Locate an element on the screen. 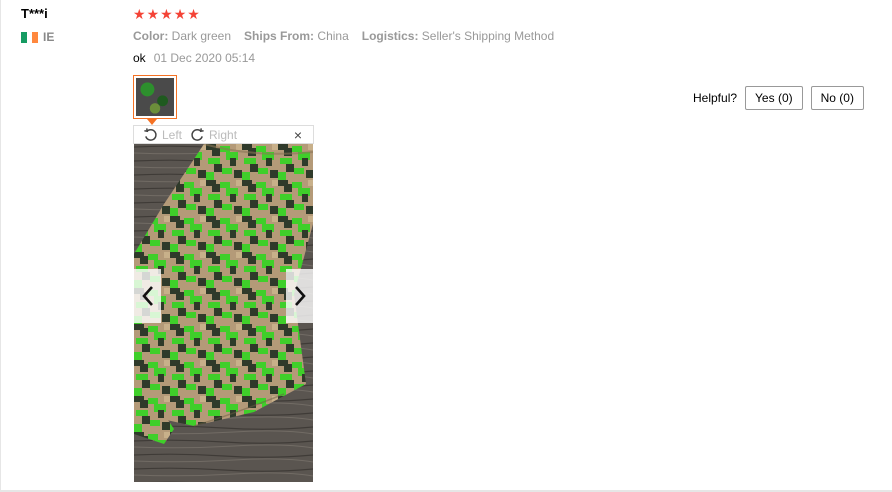 The image size is (892, 492). attr-logistics: Logistics: Seller's Shipping Method is located at coordinates (458, 36).